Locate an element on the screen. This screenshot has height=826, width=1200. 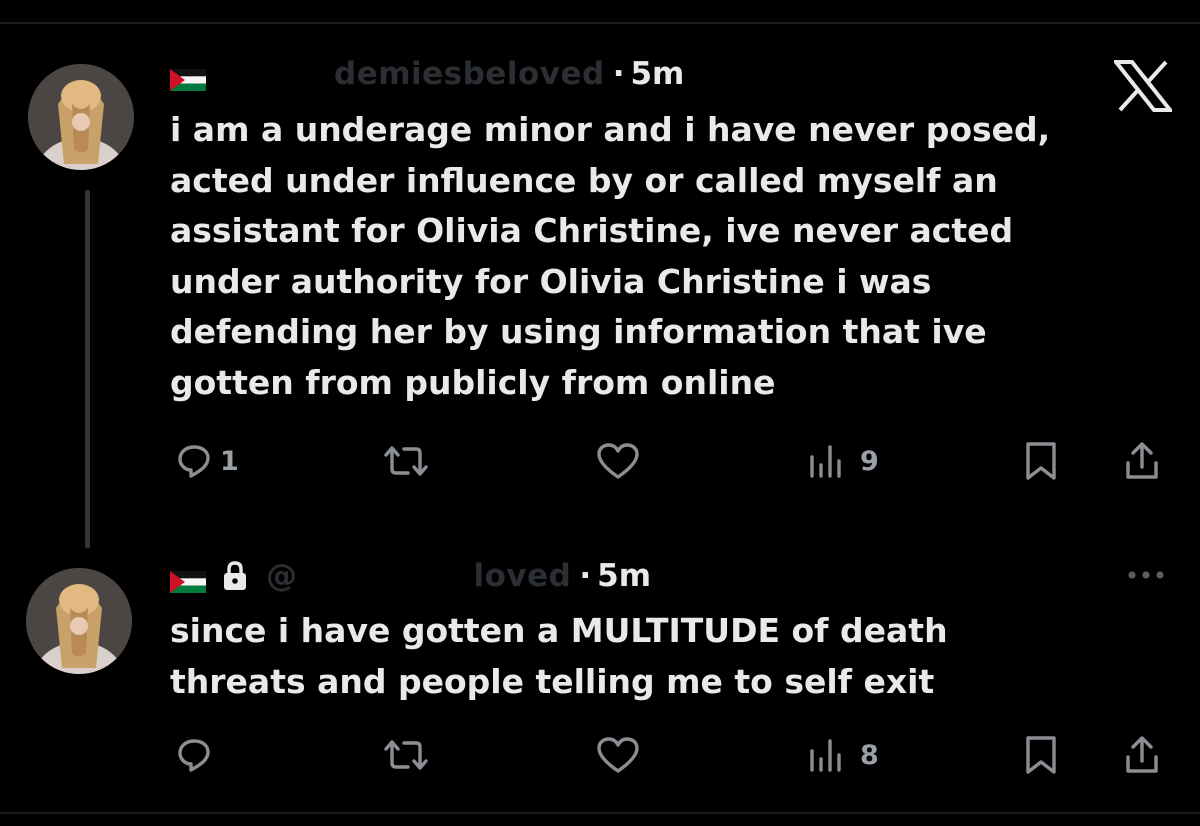
views-count: 8 is located at coordinates (869, 755).